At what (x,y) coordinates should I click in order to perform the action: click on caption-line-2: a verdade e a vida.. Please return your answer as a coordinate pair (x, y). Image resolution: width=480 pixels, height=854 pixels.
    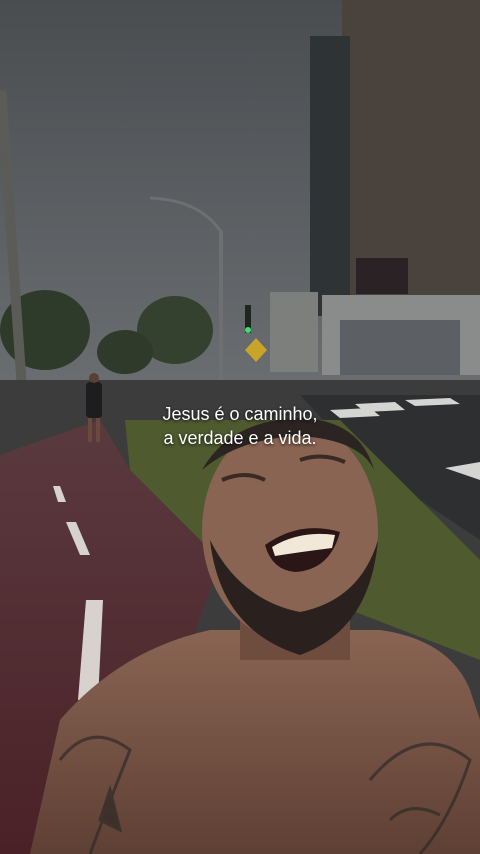
    Looking at the image, I should click on (240, 438).